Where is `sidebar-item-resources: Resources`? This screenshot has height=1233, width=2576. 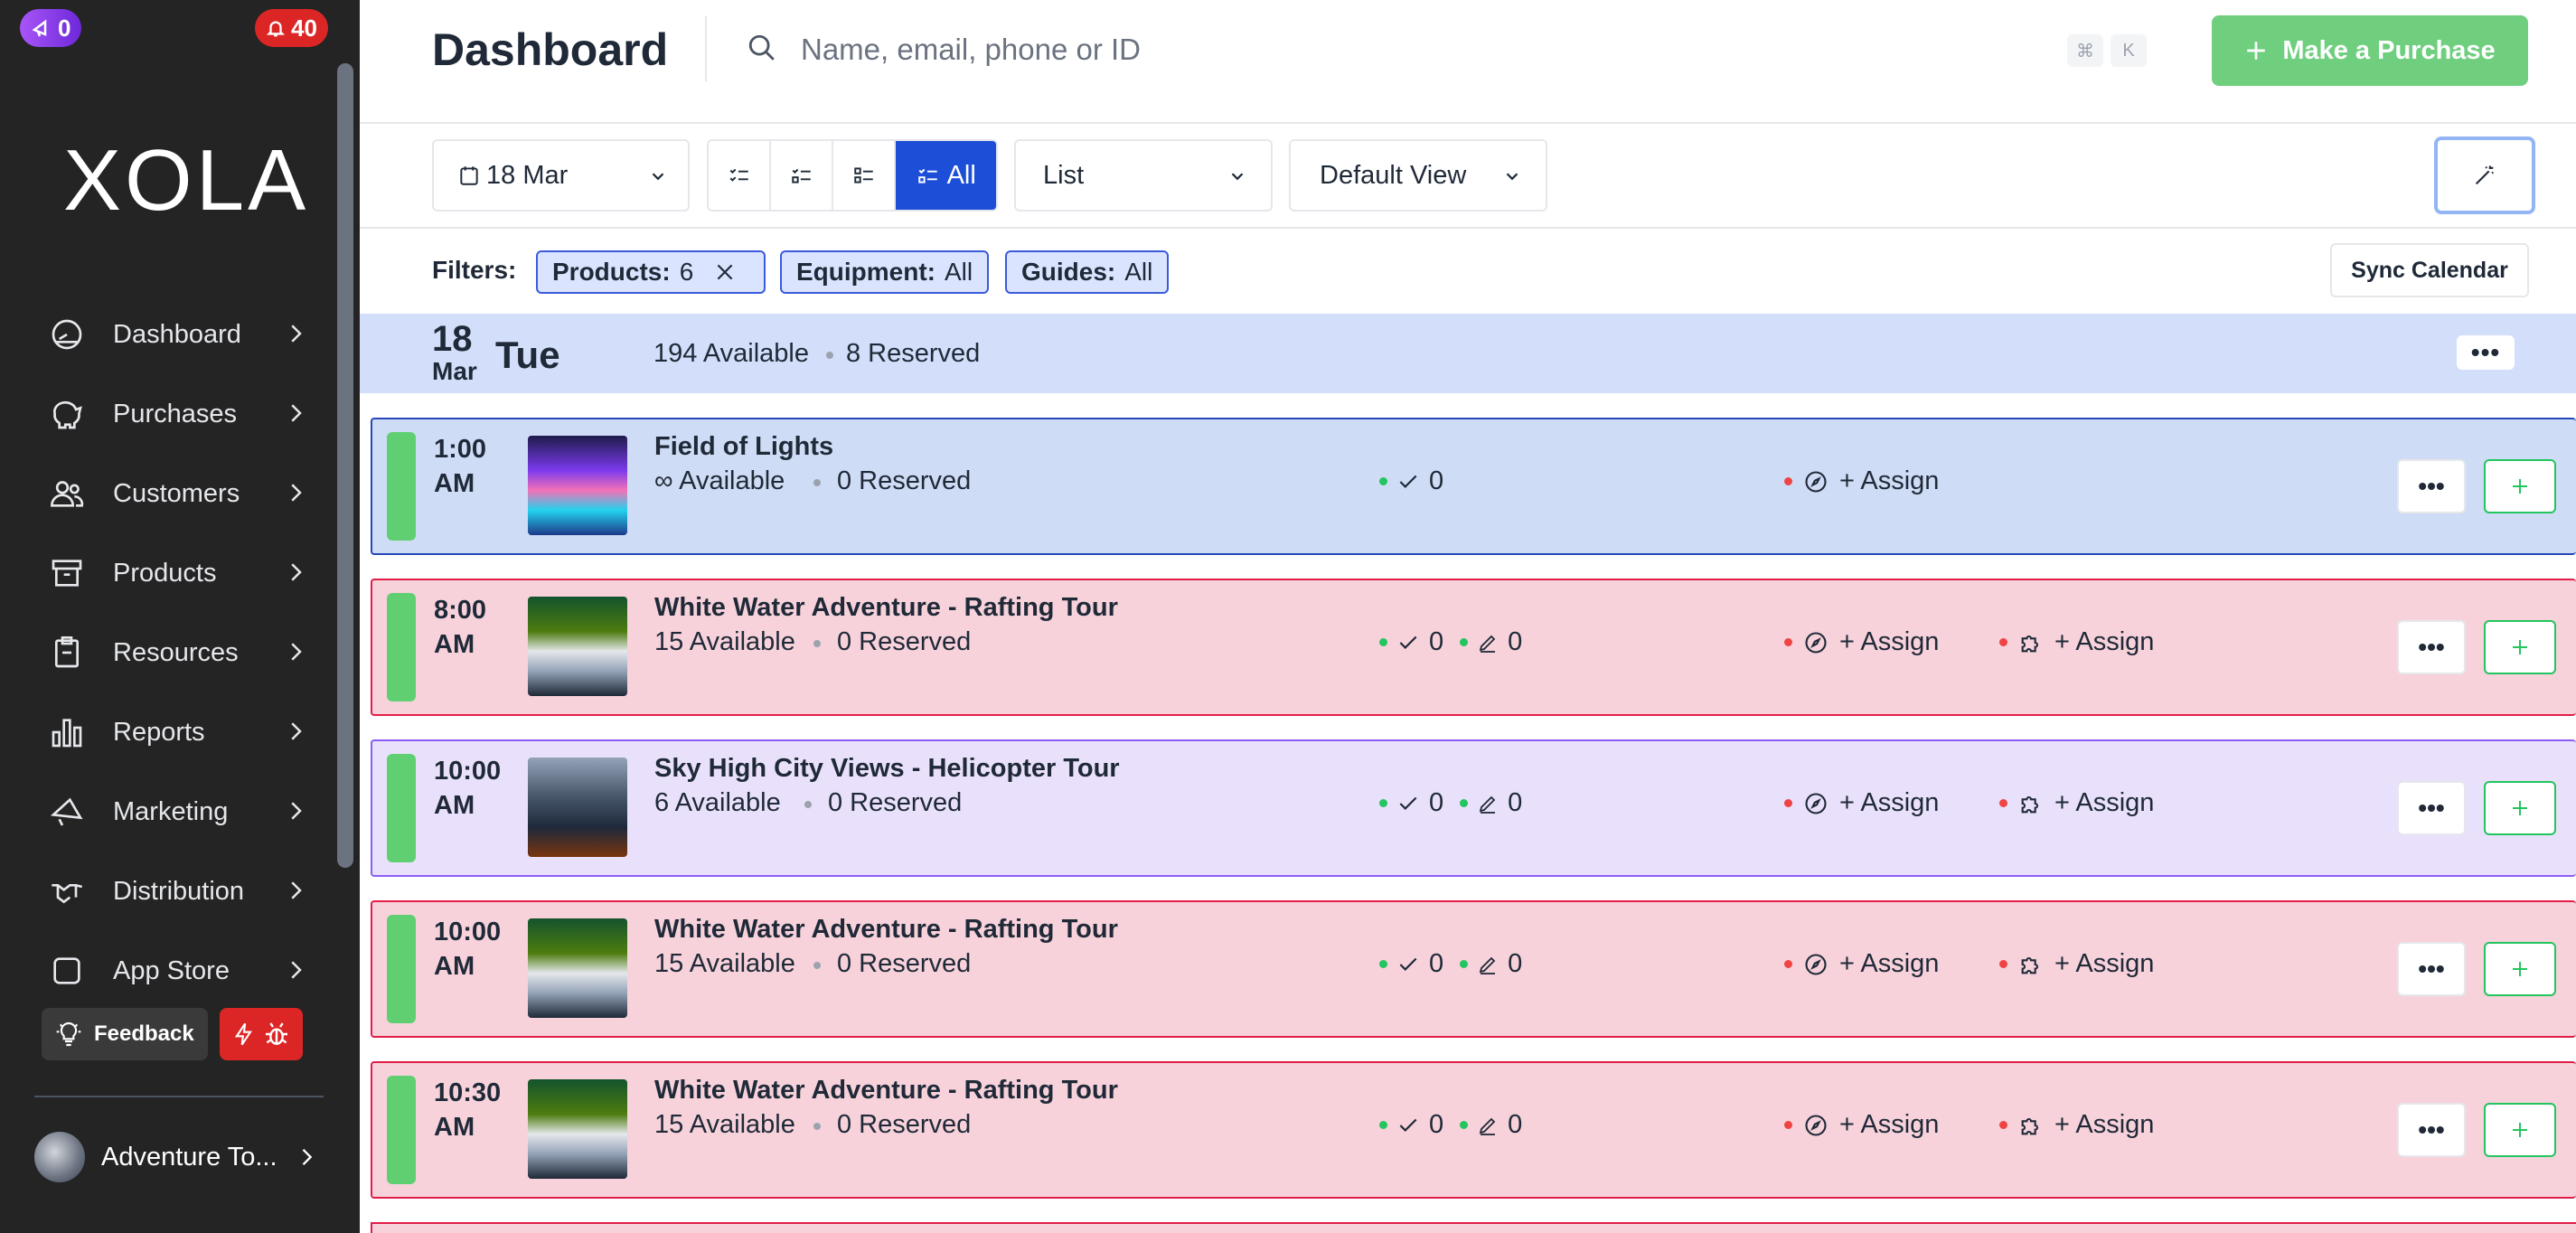 sidebar-item-resources: Resources is located at coordinates (178, 653).